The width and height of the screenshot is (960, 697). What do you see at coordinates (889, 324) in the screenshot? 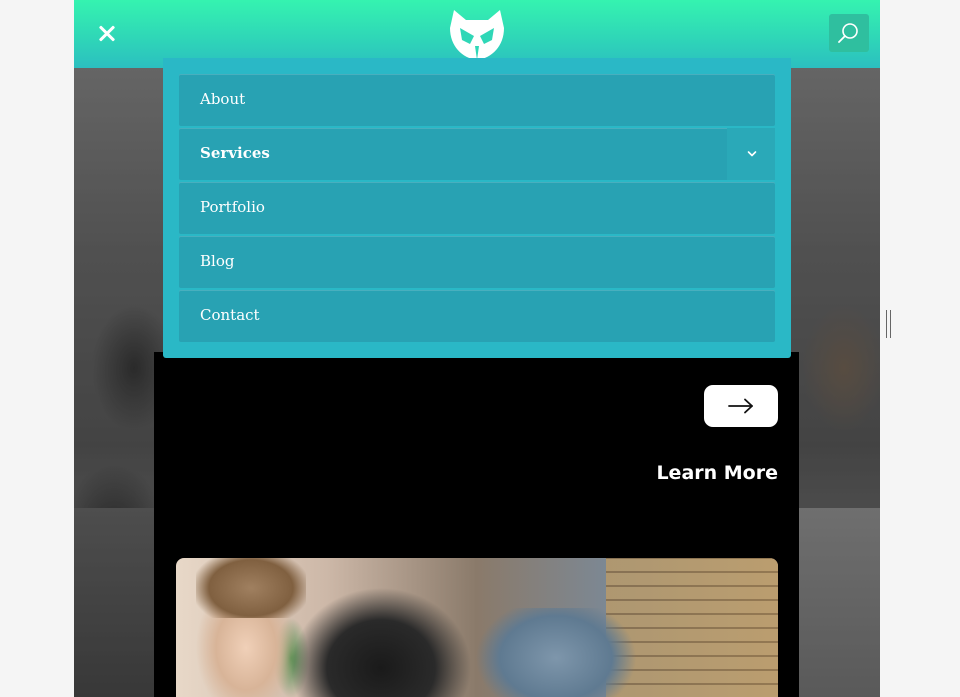
I see `resize-grip` at bounding box center [889, 324].